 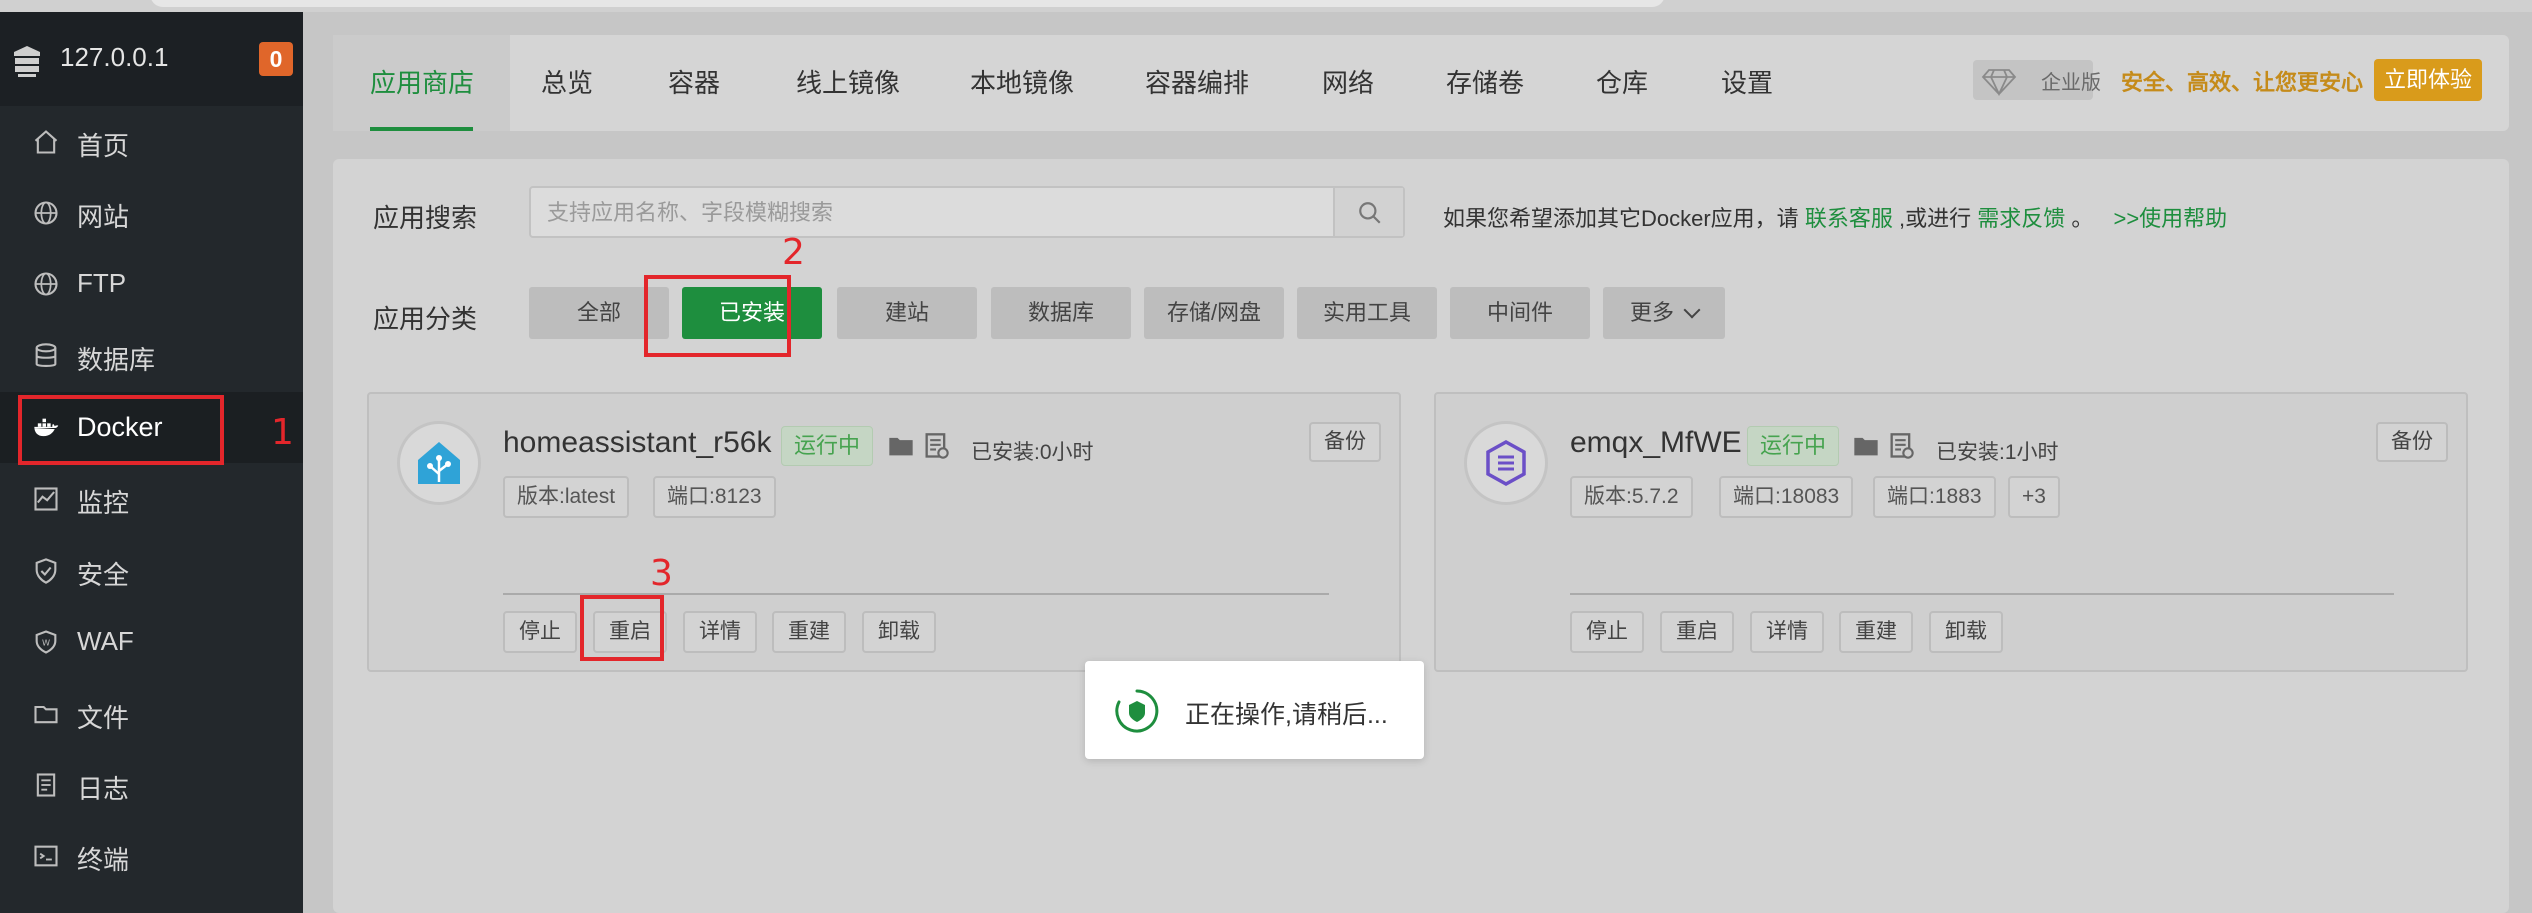 What do you see at coordinates (947, 213) in the screenshot?
I see `search-input` at bounding box center [947, 213].